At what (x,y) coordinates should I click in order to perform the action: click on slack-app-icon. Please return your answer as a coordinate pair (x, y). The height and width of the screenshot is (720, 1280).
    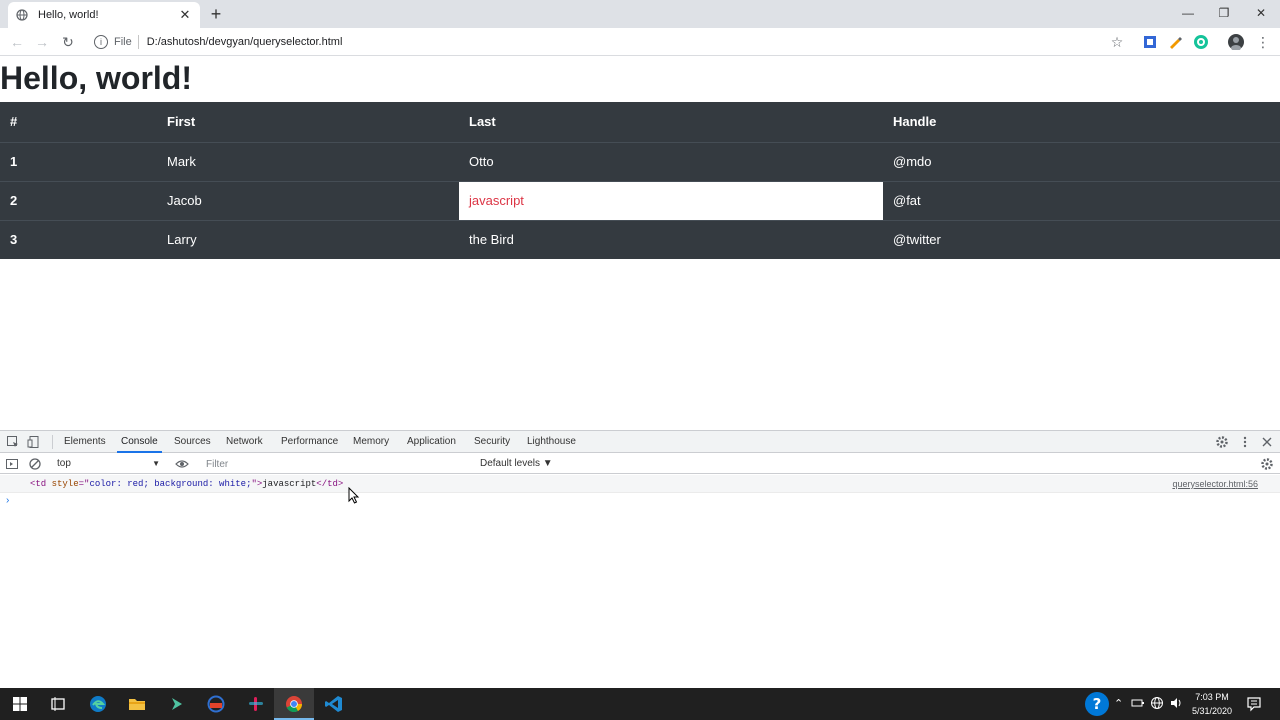
    Looking at the image, I should click on (256, 704).